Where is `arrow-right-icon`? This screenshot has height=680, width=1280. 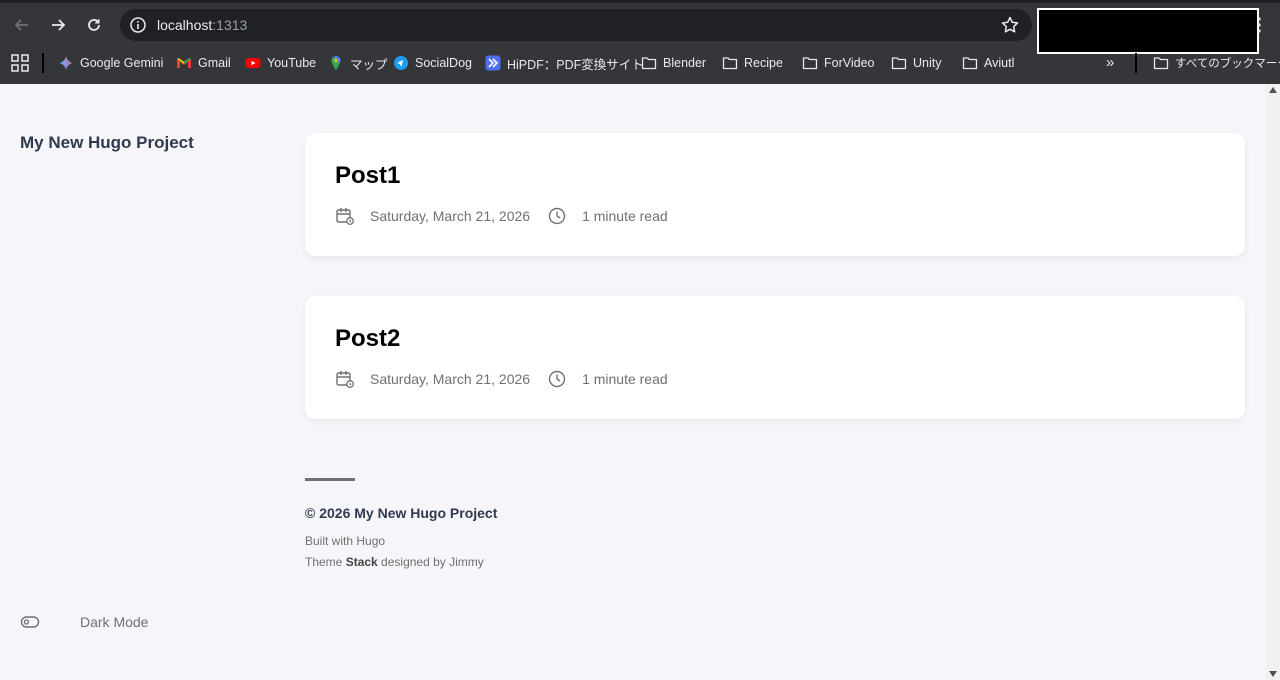
arrow-right-icon is located at coordinates (59, 25).